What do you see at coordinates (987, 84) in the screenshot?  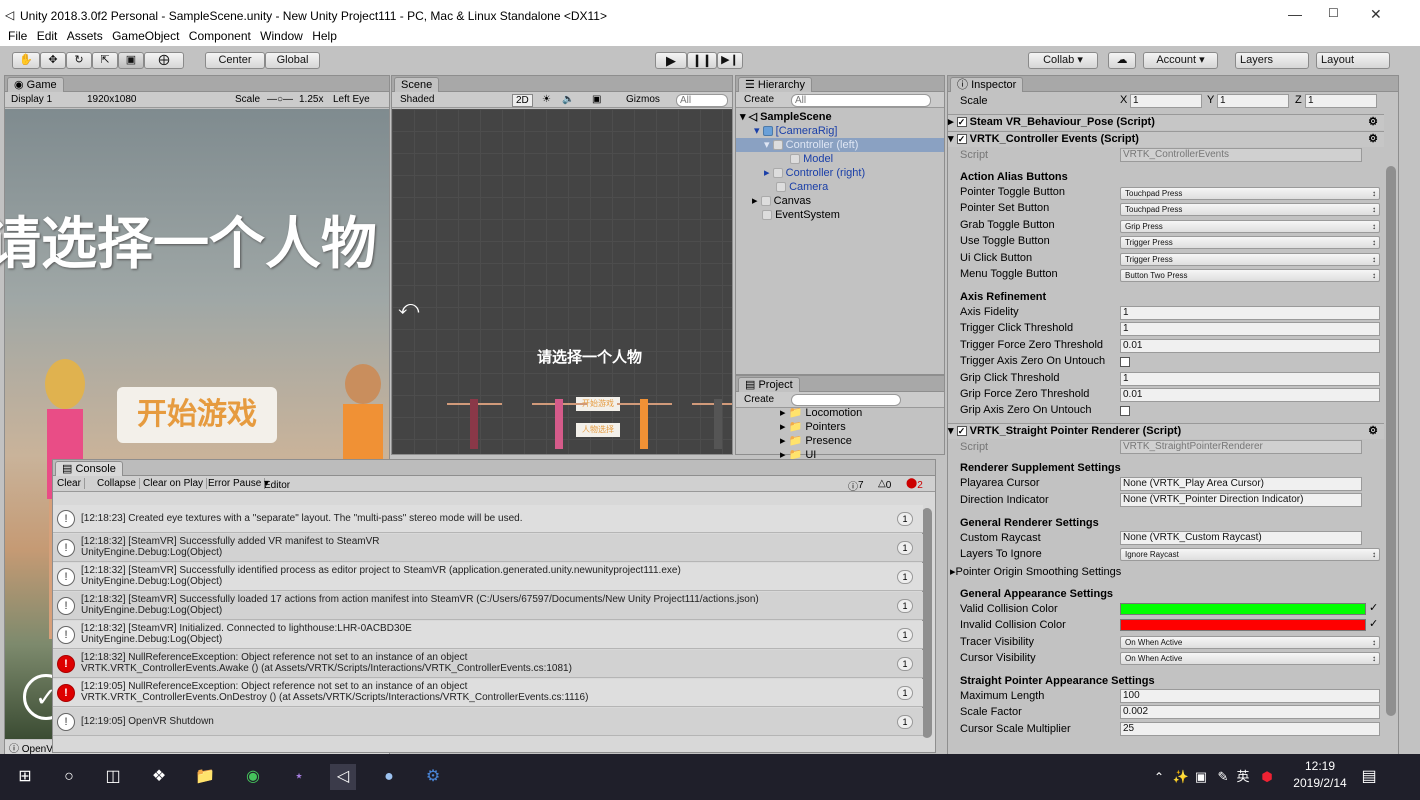 I see `tab-inspector: ⓘ Inspector` at bounding box center [987, 84].